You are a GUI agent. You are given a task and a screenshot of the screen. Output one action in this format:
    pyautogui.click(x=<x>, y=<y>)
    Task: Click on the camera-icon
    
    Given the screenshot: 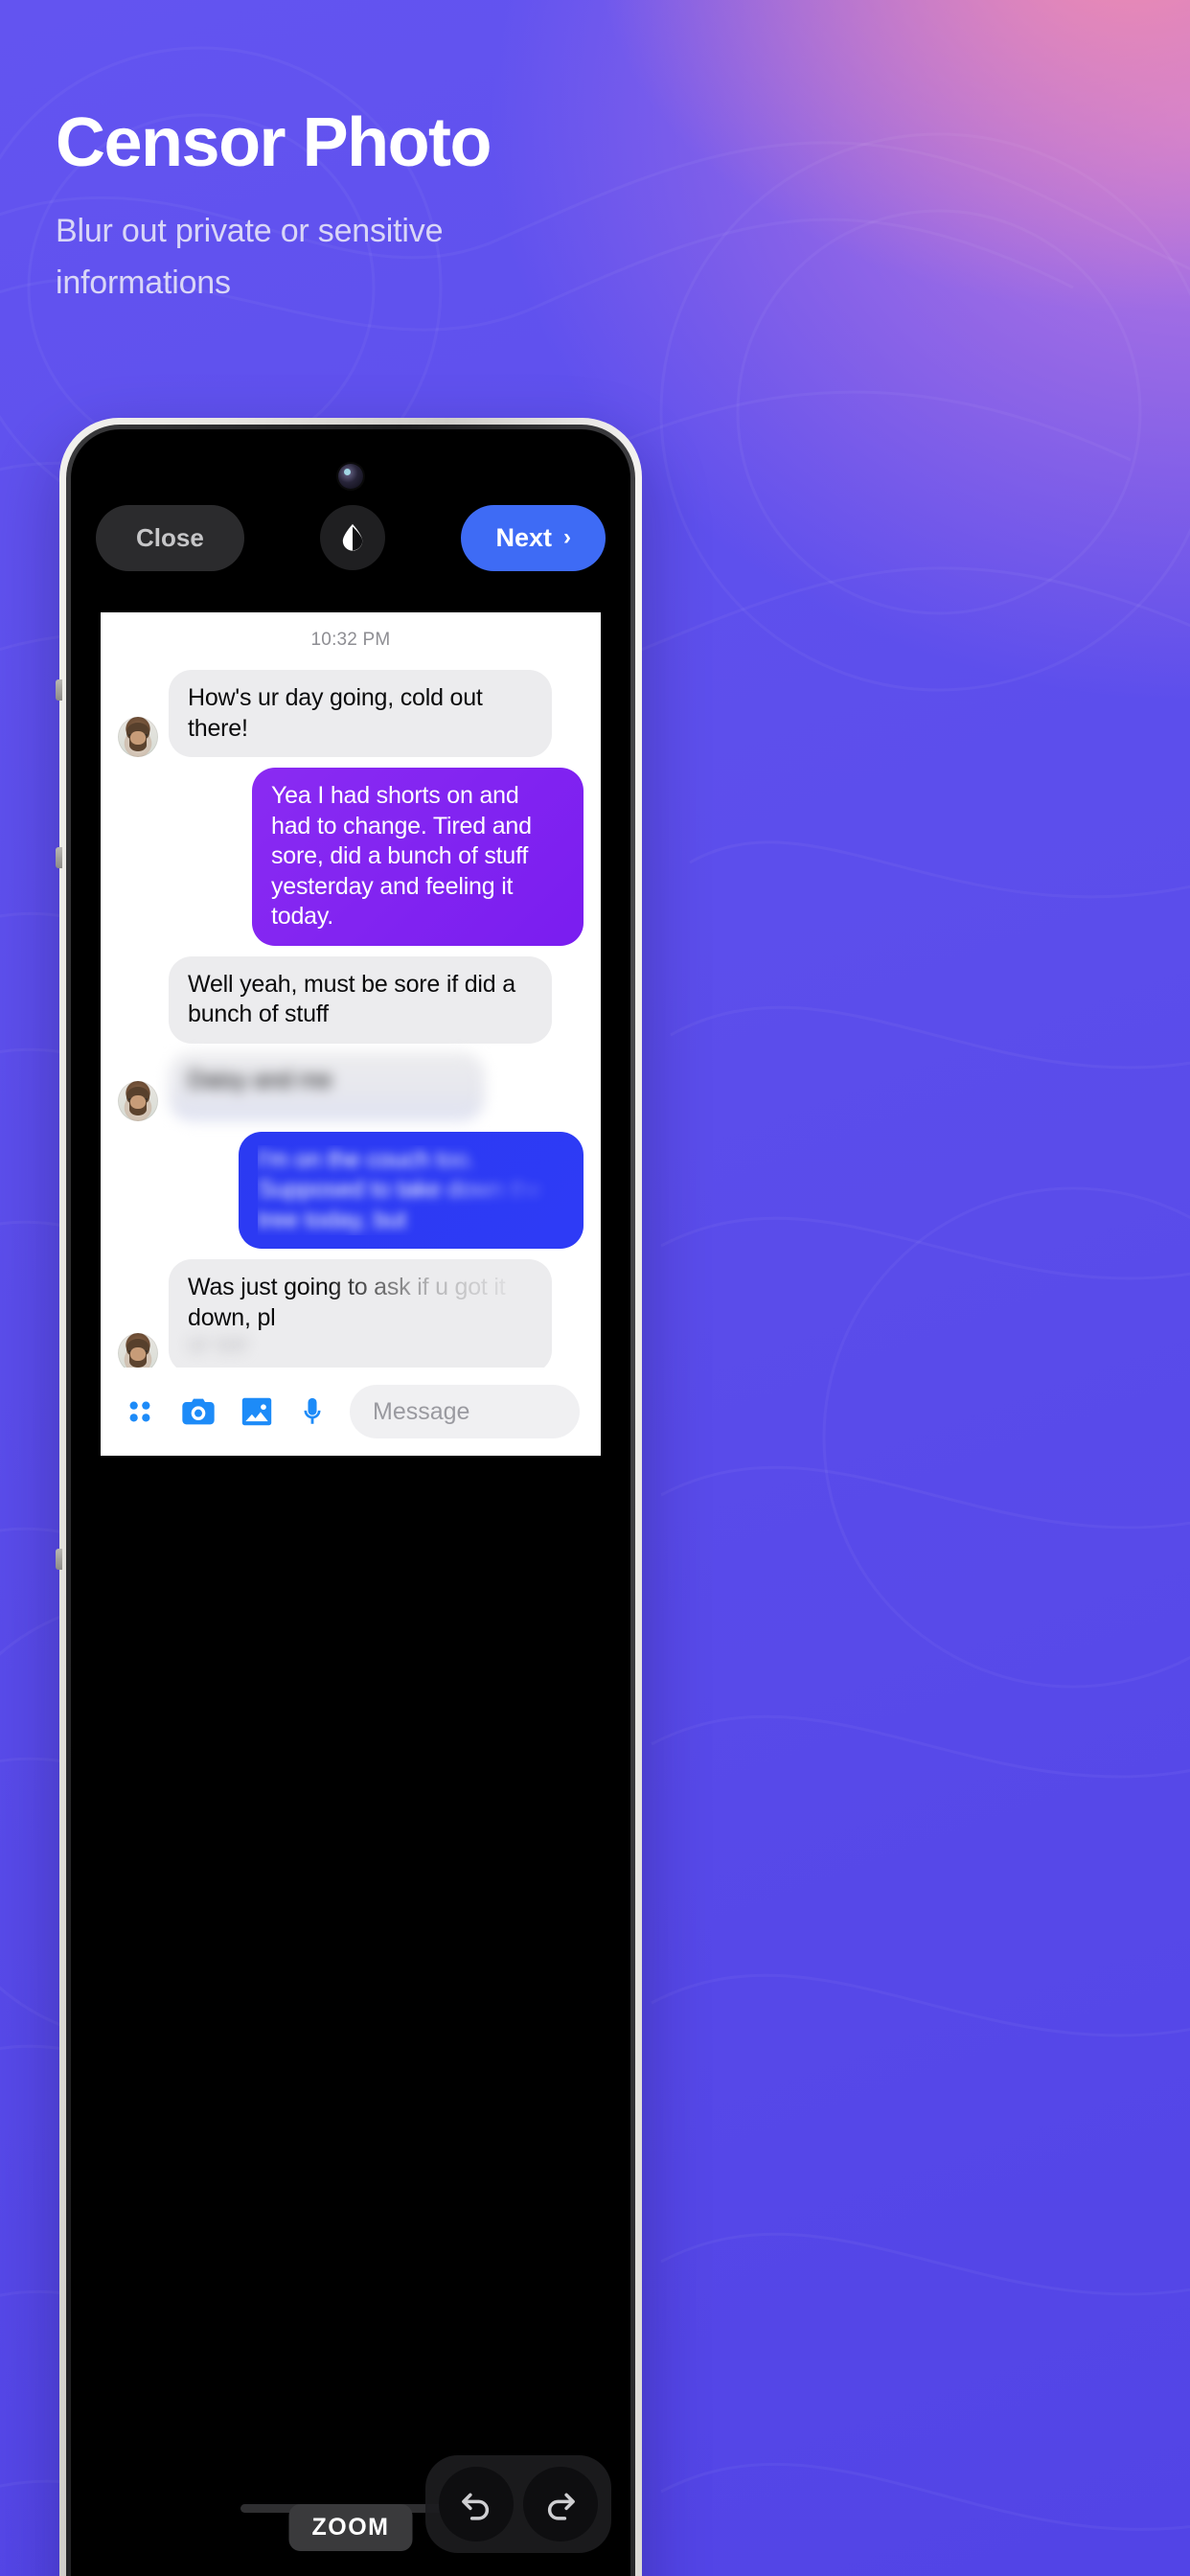 What is the action you would take?
    pyautogui.click(x=198, y=1411)
    